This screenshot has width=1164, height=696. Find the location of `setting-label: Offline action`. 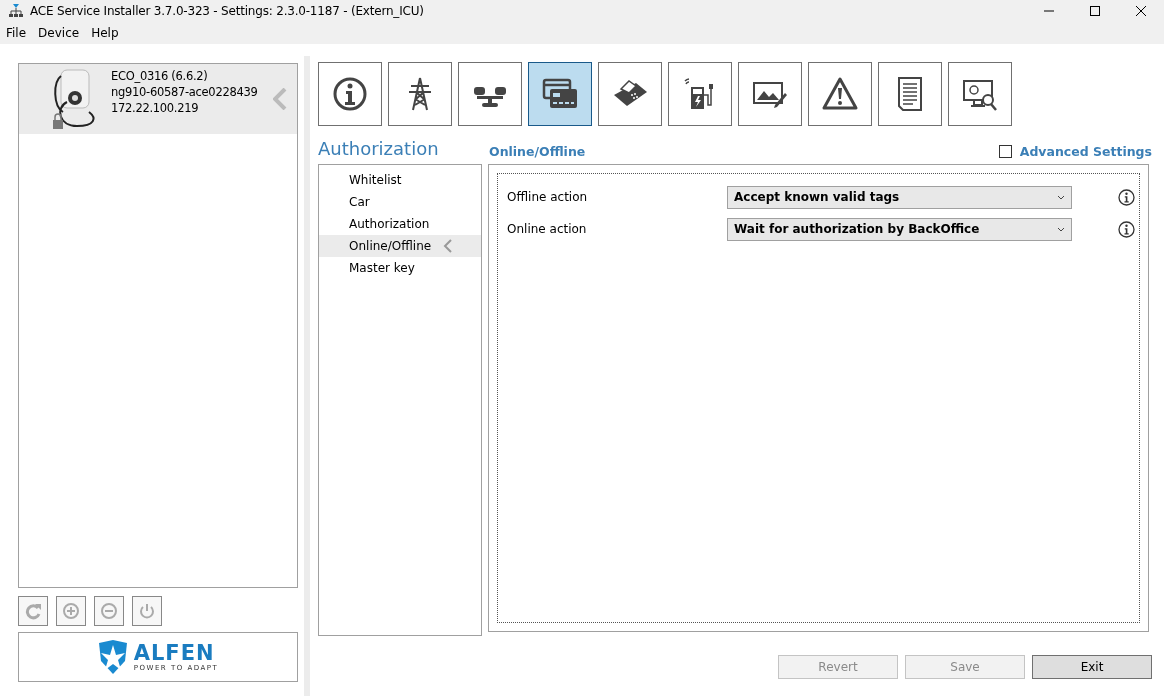

setting-label: Offline action is located at coordinates (547, 197).